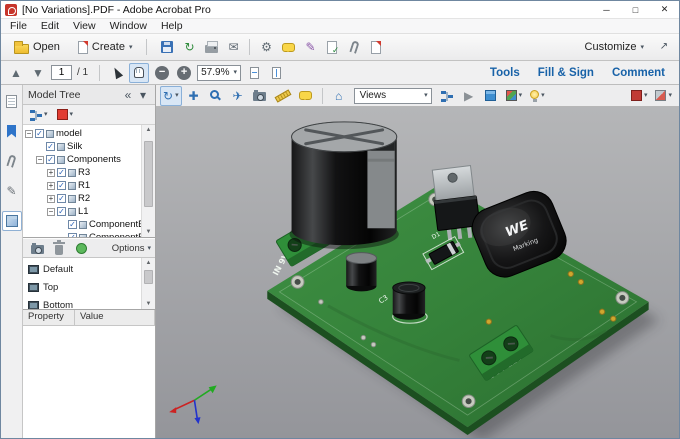  I want to click on tree-node: − ✓ L1, so click(82, 211).